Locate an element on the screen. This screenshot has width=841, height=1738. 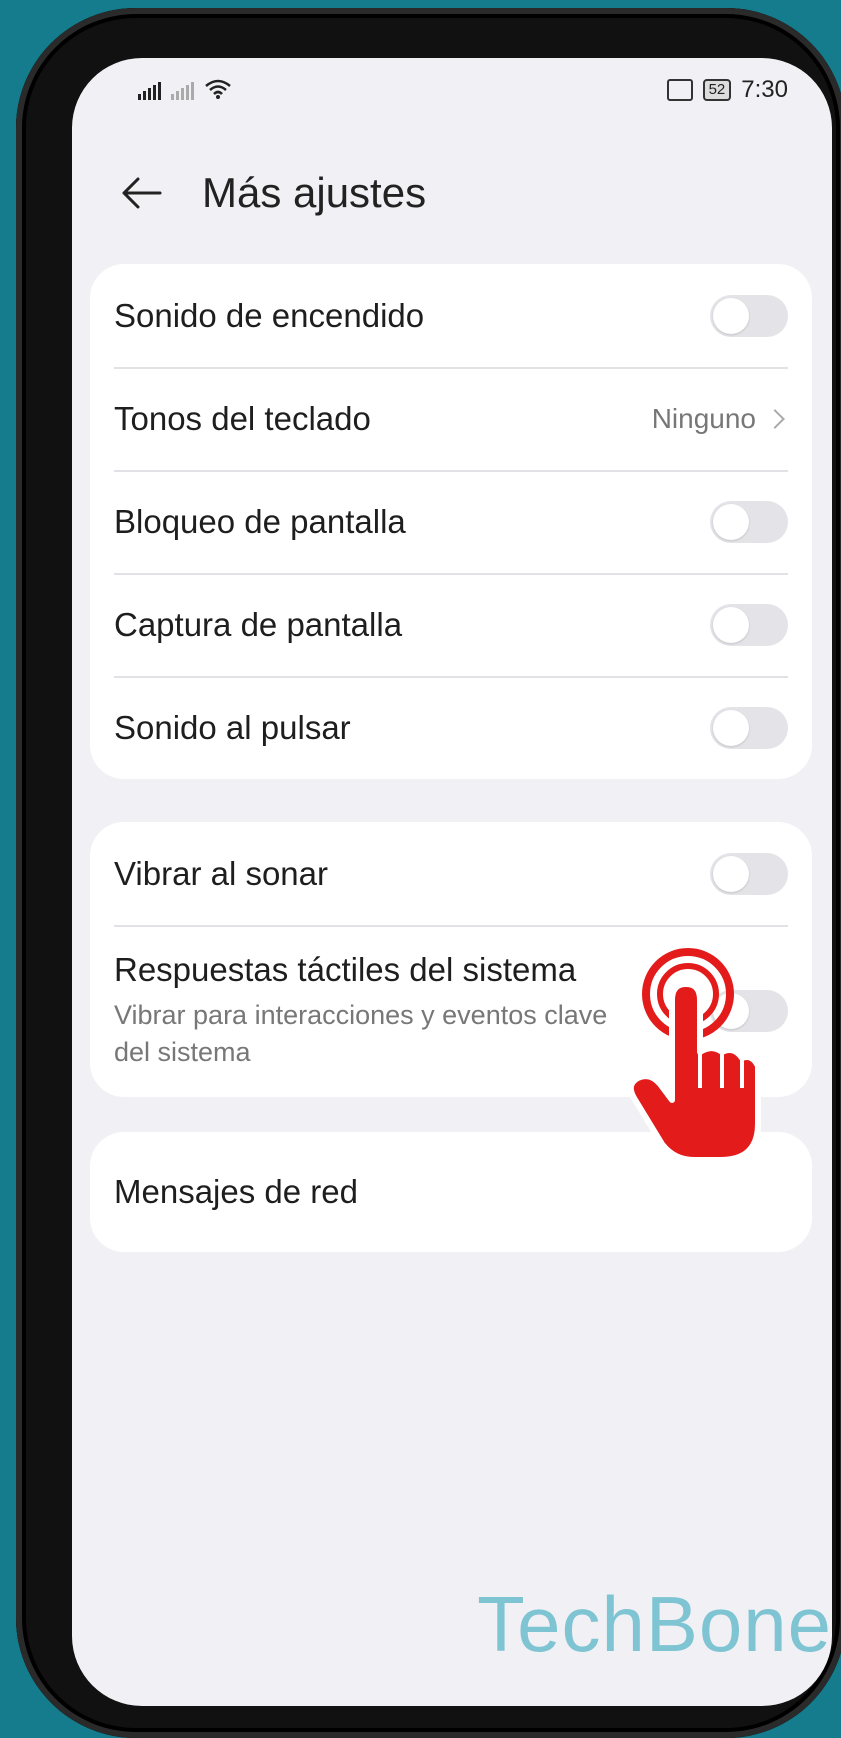
battery-level: 52 is located at coordinates (717, 89).